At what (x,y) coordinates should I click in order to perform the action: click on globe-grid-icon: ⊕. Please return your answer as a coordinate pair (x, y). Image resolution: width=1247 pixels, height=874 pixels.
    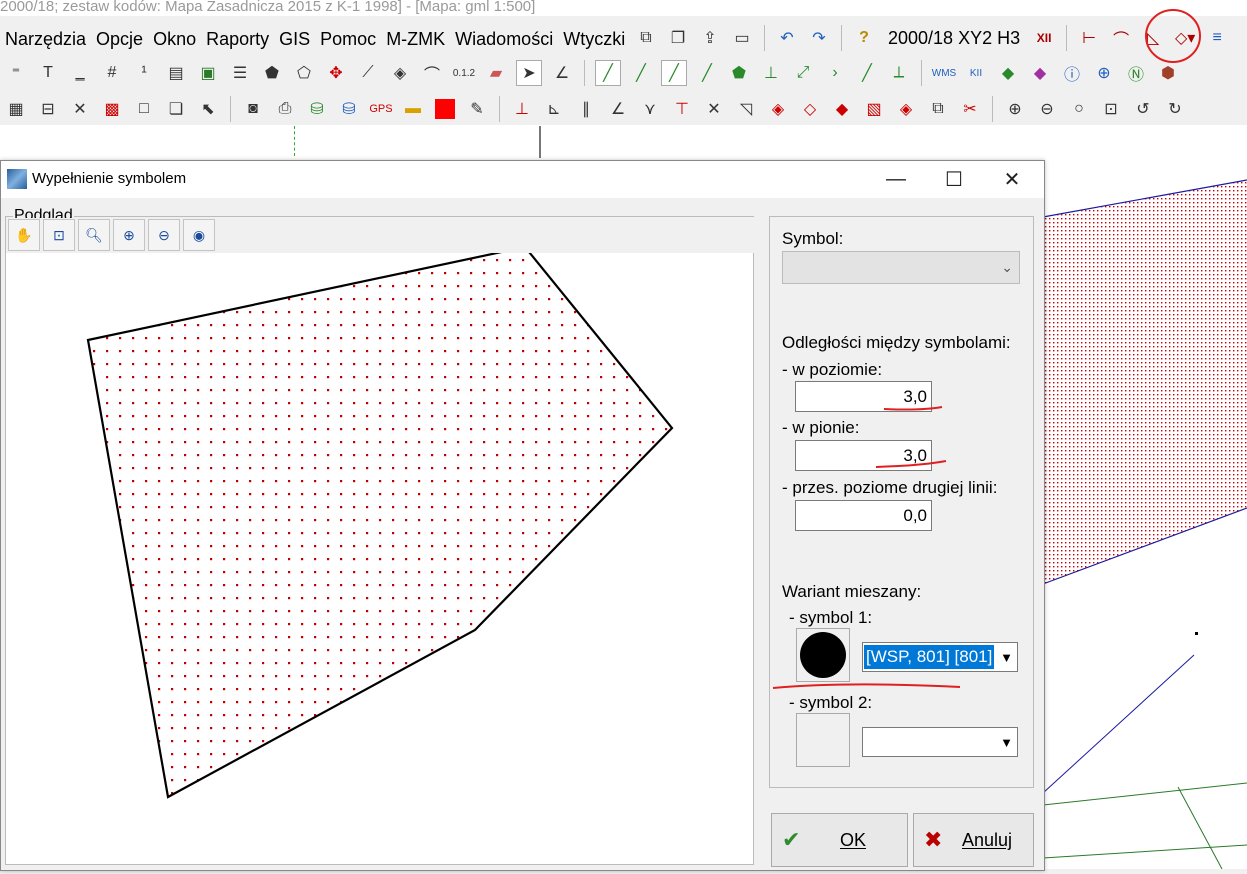
    Looking at the image, I should click on (1104, 73).